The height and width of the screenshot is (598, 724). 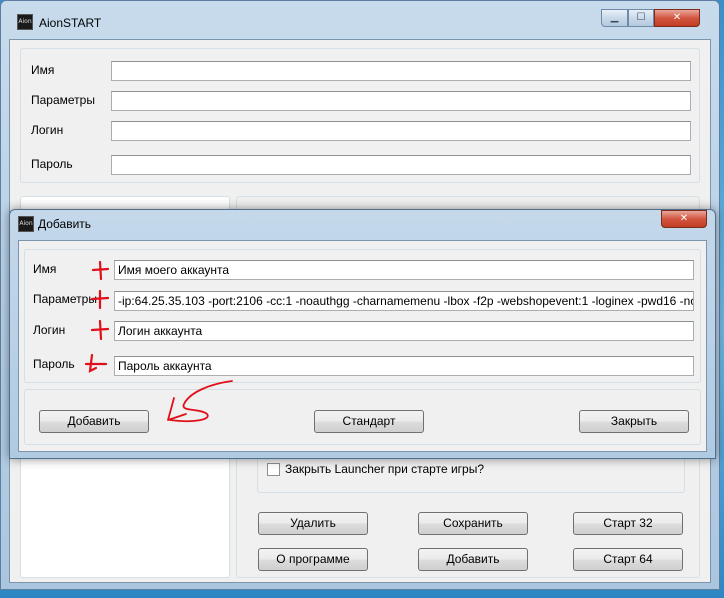 What do you see at coordinates (158, 341) in the screenshot?
I see `annotation-layer` at bounding box center [158, 341].